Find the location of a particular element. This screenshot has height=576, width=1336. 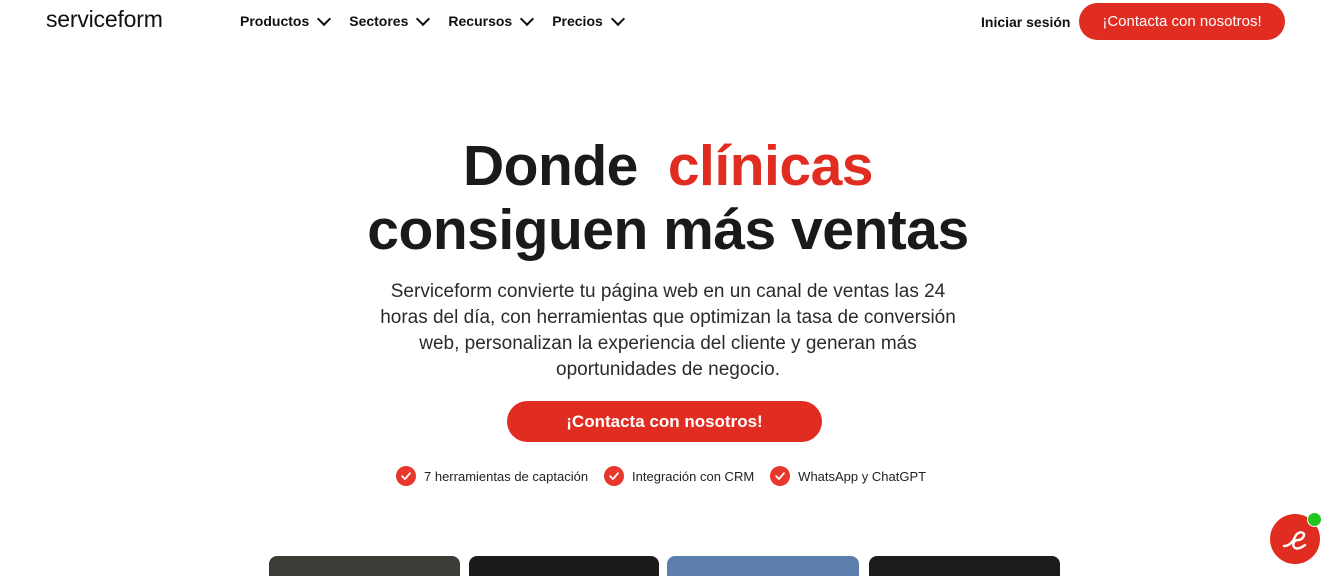

hero-title-accent: clínicas is located at coordinates (770, 166).